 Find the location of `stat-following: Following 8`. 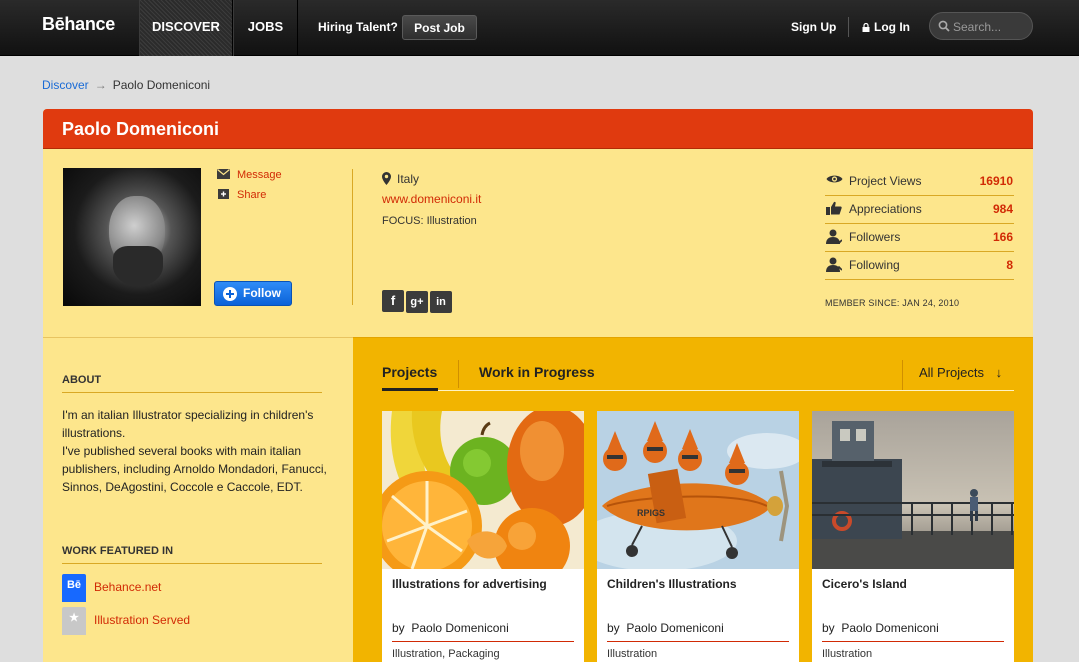

stat-following: Following 8 is located at coordinates (919, 266).